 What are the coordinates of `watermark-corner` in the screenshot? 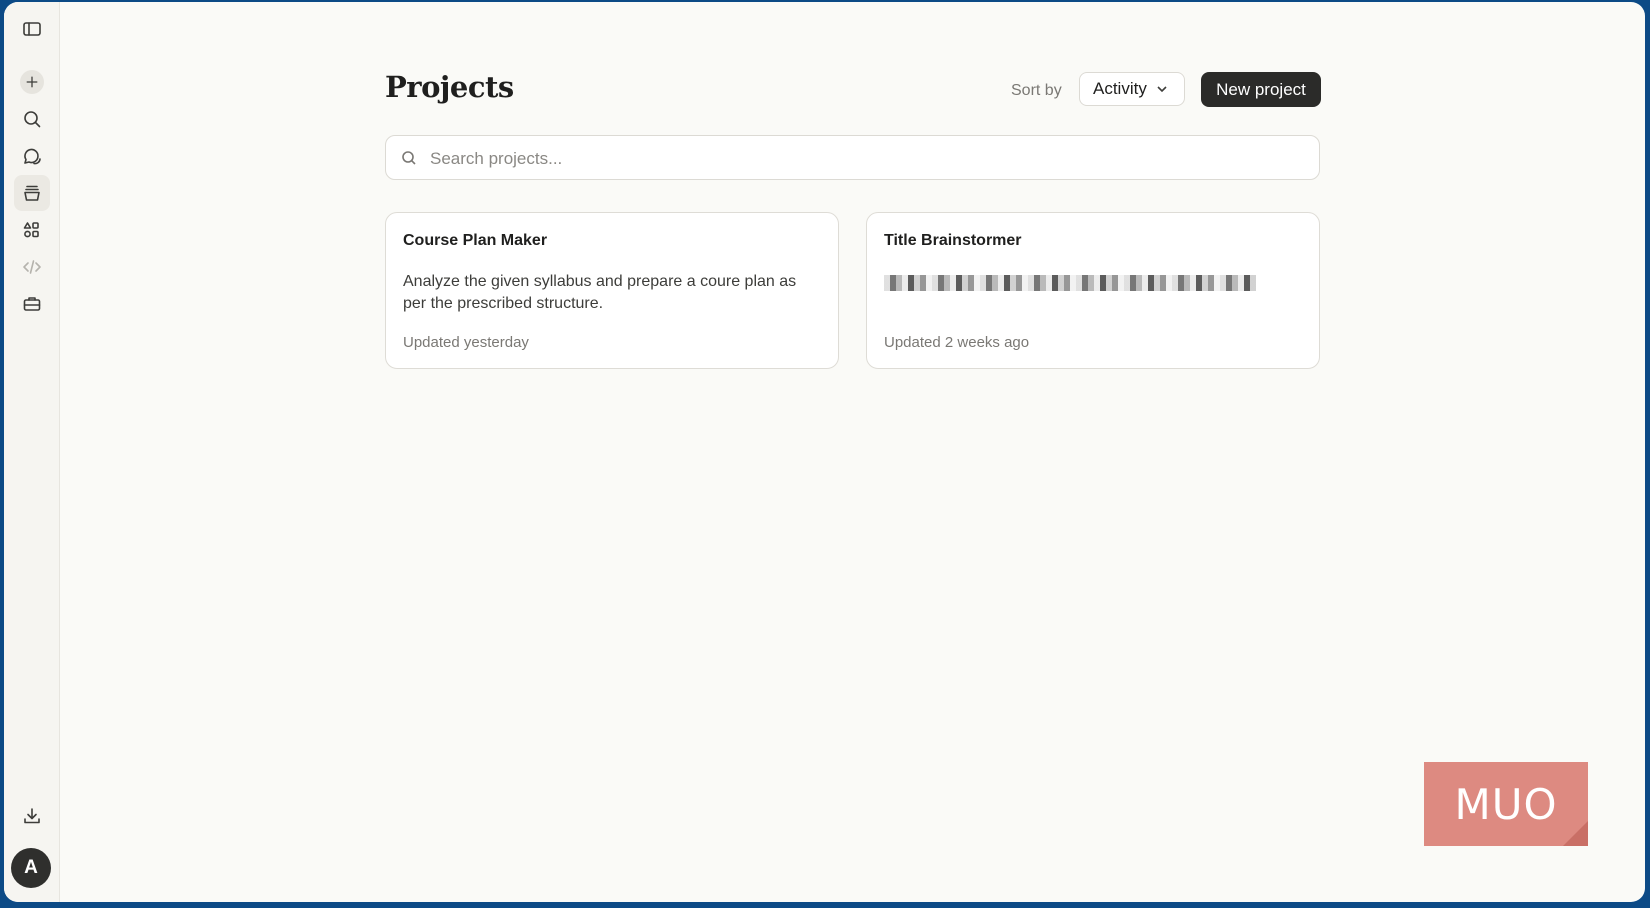 It's located at (1575, 833).